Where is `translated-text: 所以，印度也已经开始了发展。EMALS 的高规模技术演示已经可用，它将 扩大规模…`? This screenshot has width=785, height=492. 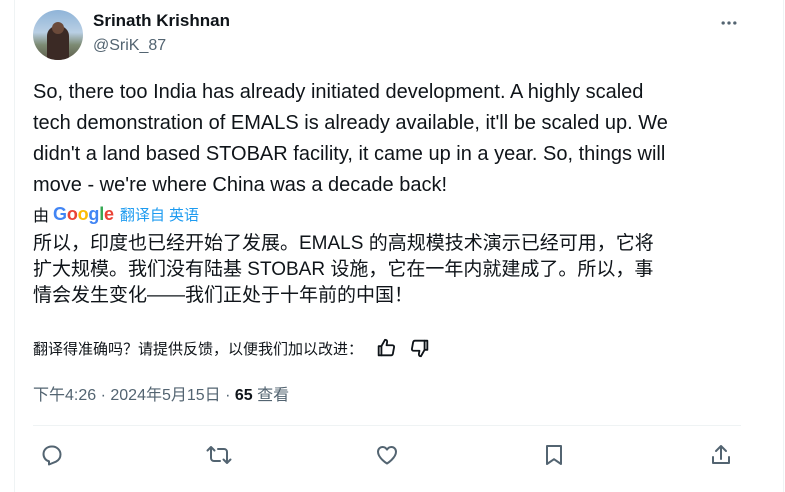
translated-text: 所以，印度也已经开始了发展。EMALS 的高规模技术演示已经可用，它将 扩大规模… is located at coordinates (383, 270).